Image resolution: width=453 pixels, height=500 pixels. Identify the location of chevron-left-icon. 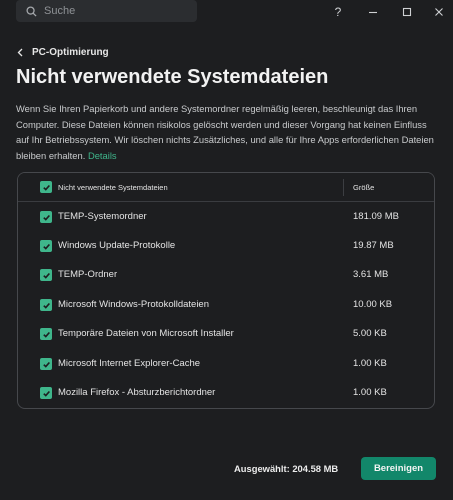
(20, 52).